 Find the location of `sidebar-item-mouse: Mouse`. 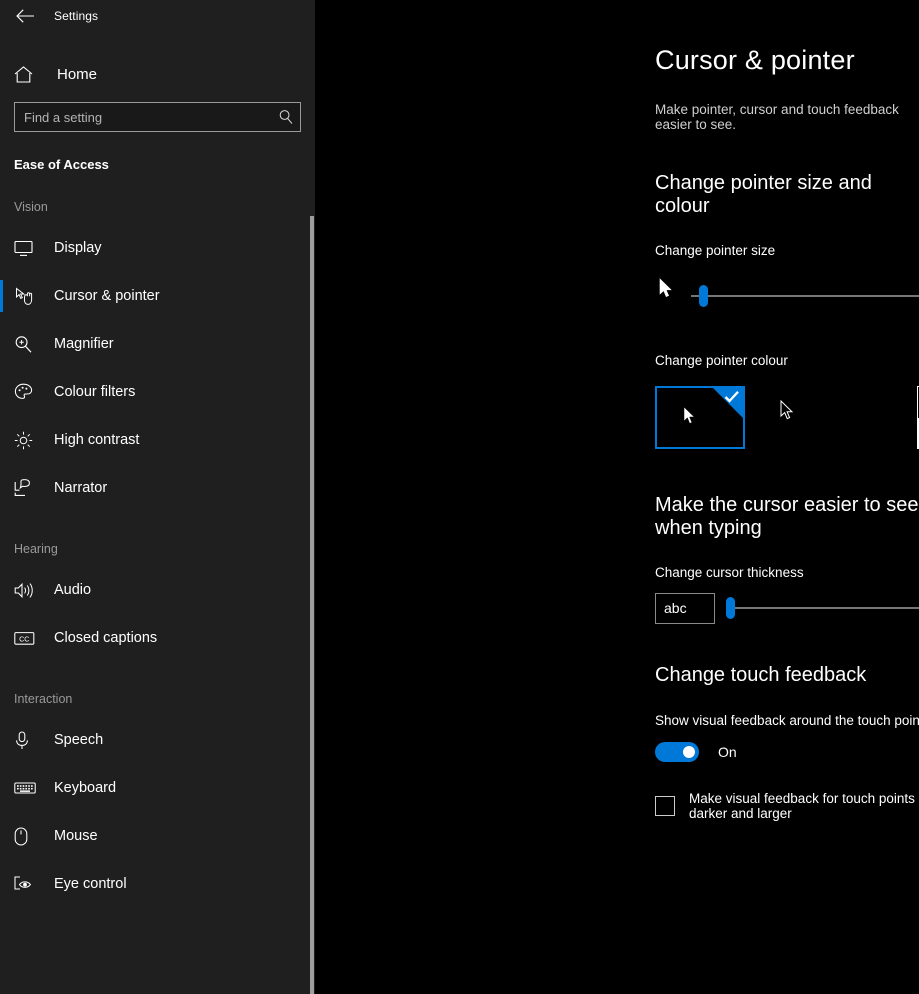

sidebar-item-mouse: Mouse is located at coordinates (157, 836).